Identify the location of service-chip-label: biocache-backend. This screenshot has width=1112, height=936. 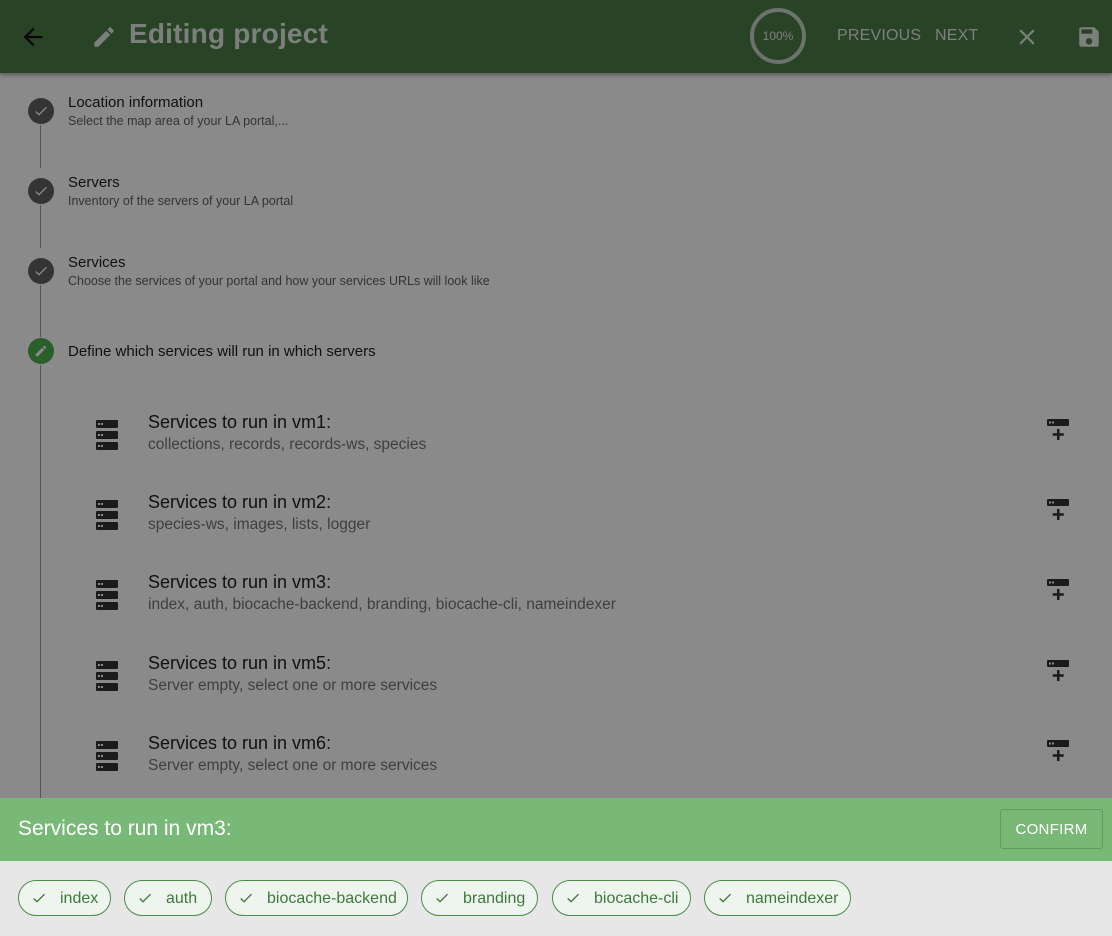
(332, 898).